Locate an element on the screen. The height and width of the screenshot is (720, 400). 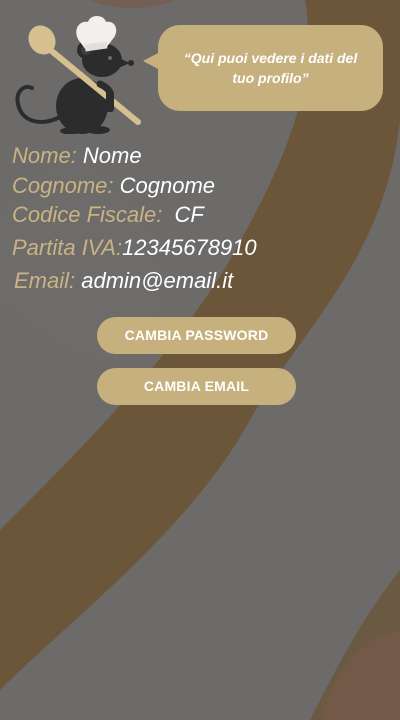
field-value-codice-fiscale: CF is located at coordinates (189, 214).